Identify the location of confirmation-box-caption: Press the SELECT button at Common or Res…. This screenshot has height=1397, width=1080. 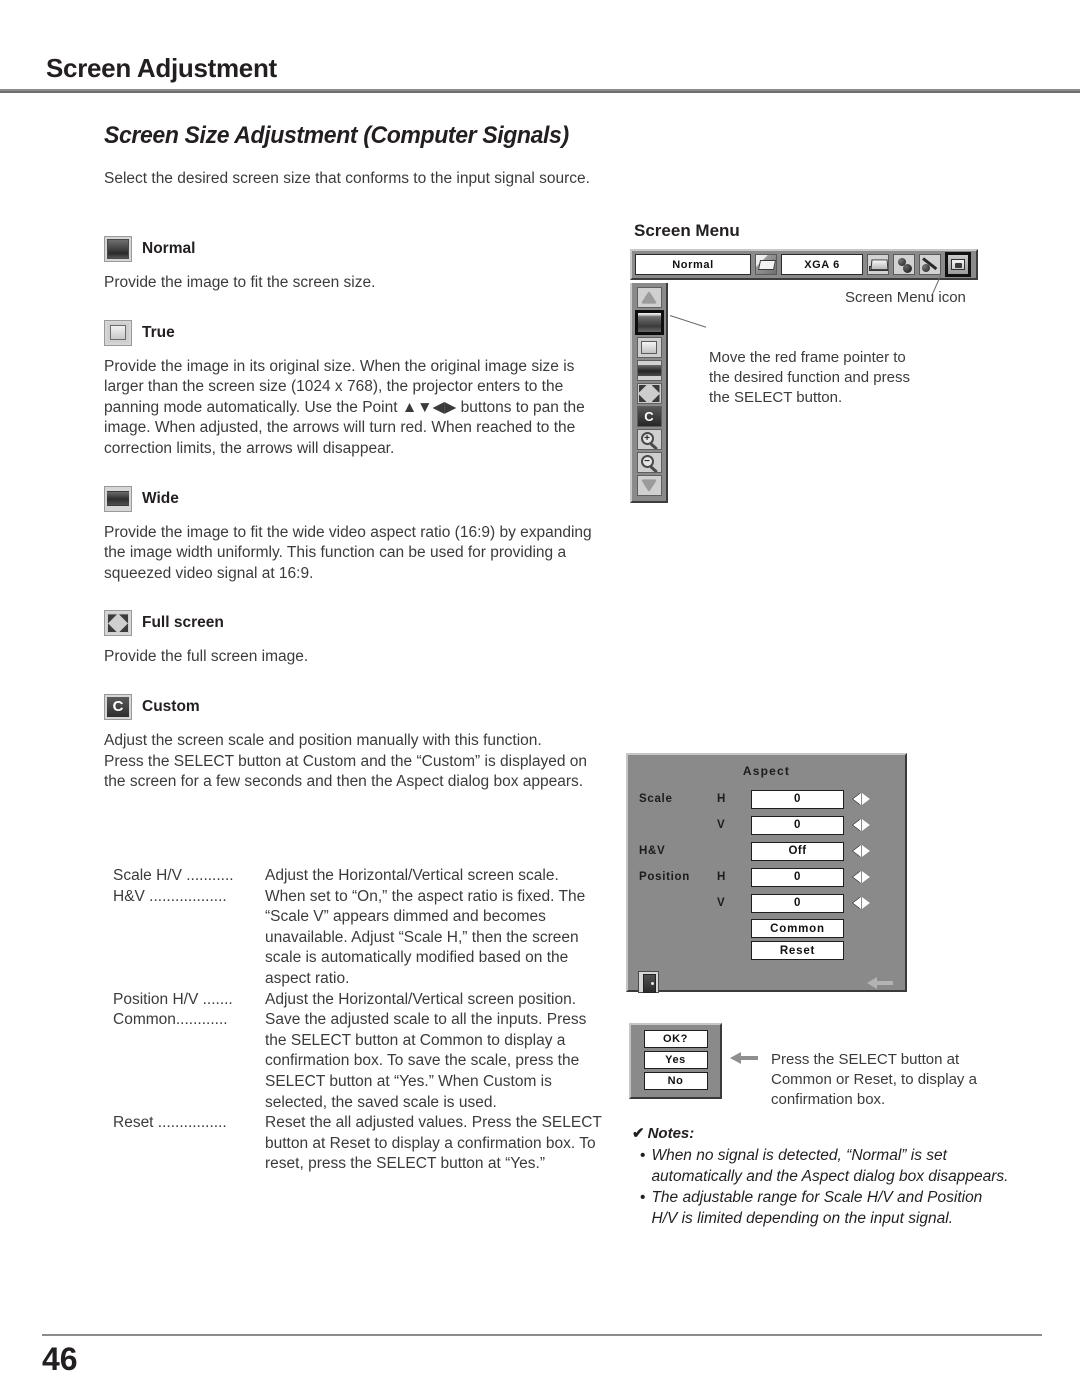
(874, 1079).